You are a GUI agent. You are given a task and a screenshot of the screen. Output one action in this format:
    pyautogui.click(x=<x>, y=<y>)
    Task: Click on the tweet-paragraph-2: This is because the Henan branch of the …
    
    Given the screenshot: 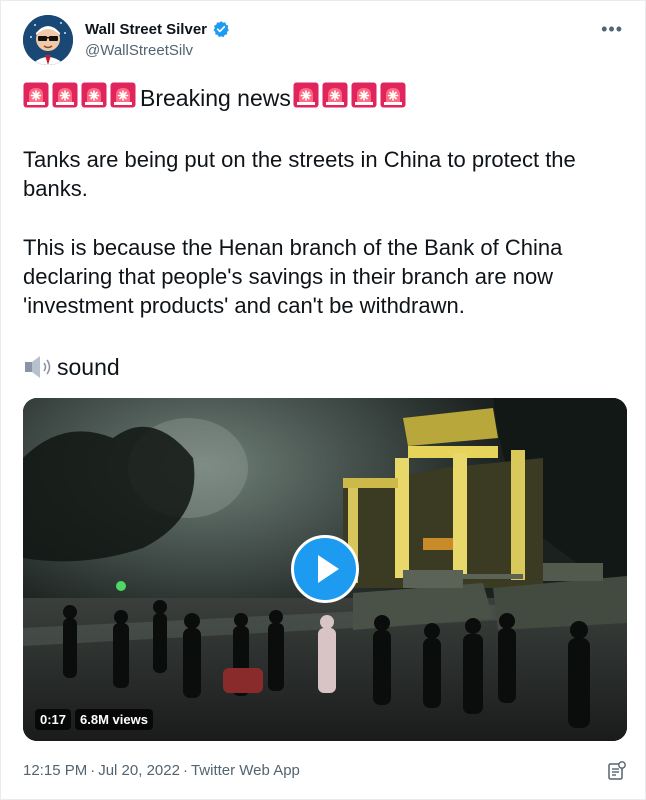 What is the action you would take?
    pyautogui.click(x=293, y=276)
    